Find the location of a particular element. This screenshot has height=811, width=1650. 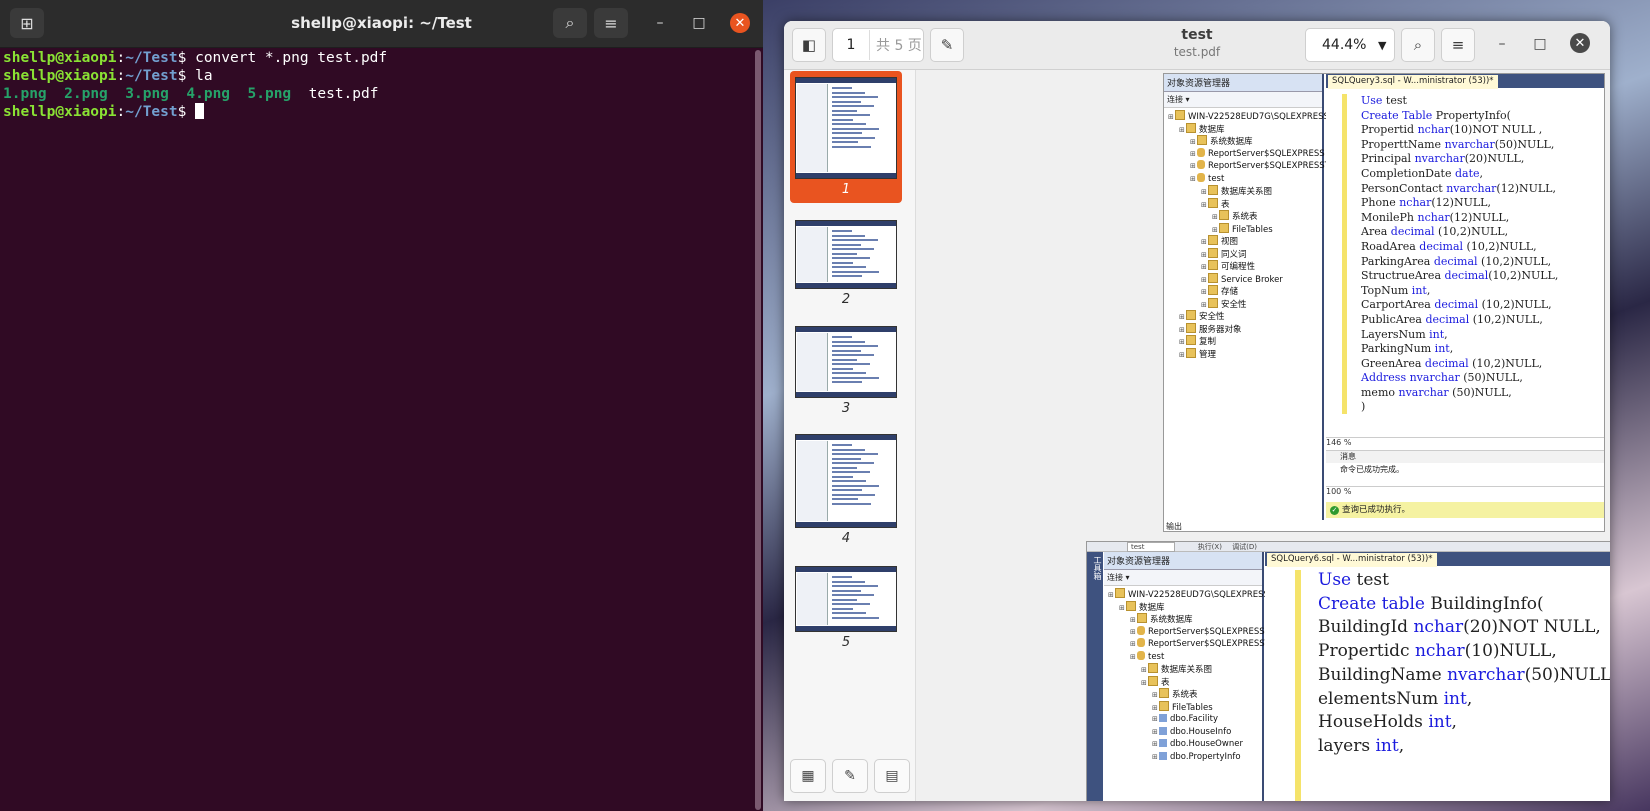

thumbnail-sidebar: 1 2 3 4 5 ▦ ✎ ▤ is located at coordinates (850, 435).